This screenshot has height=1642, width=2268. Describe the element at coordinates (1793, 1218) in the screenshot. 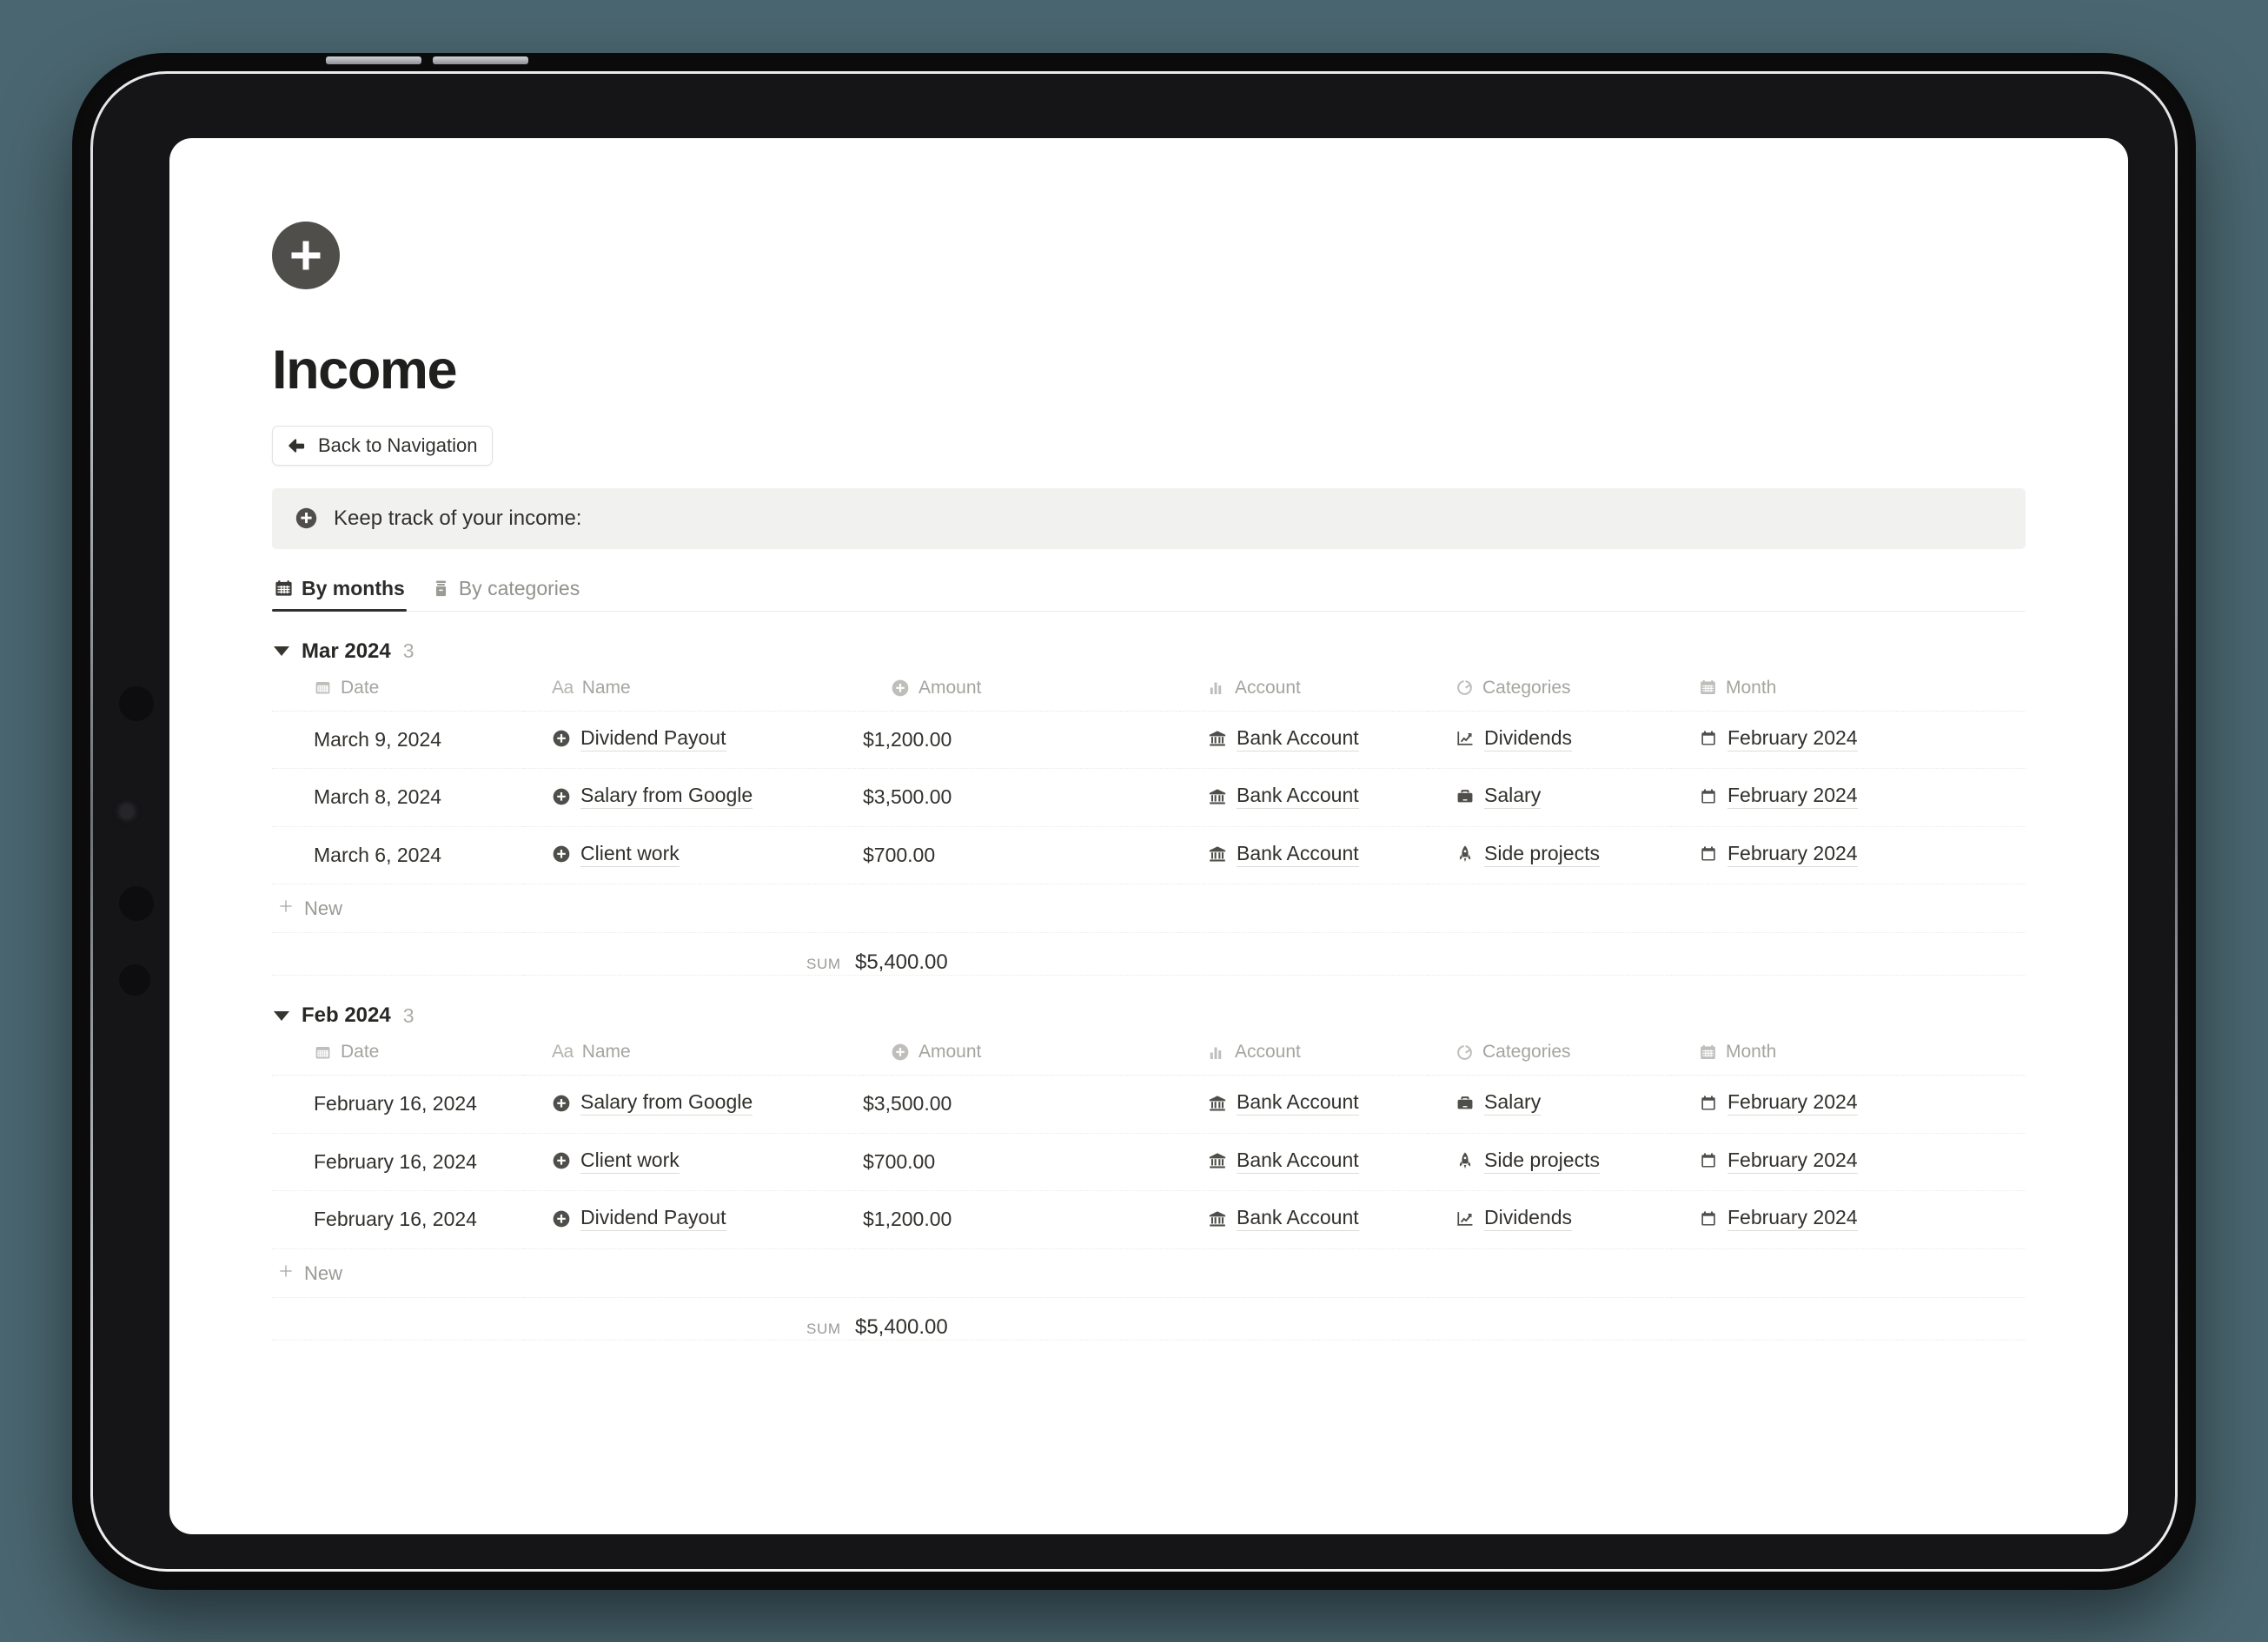

I see `cell-month-label: February 2024` at that location.